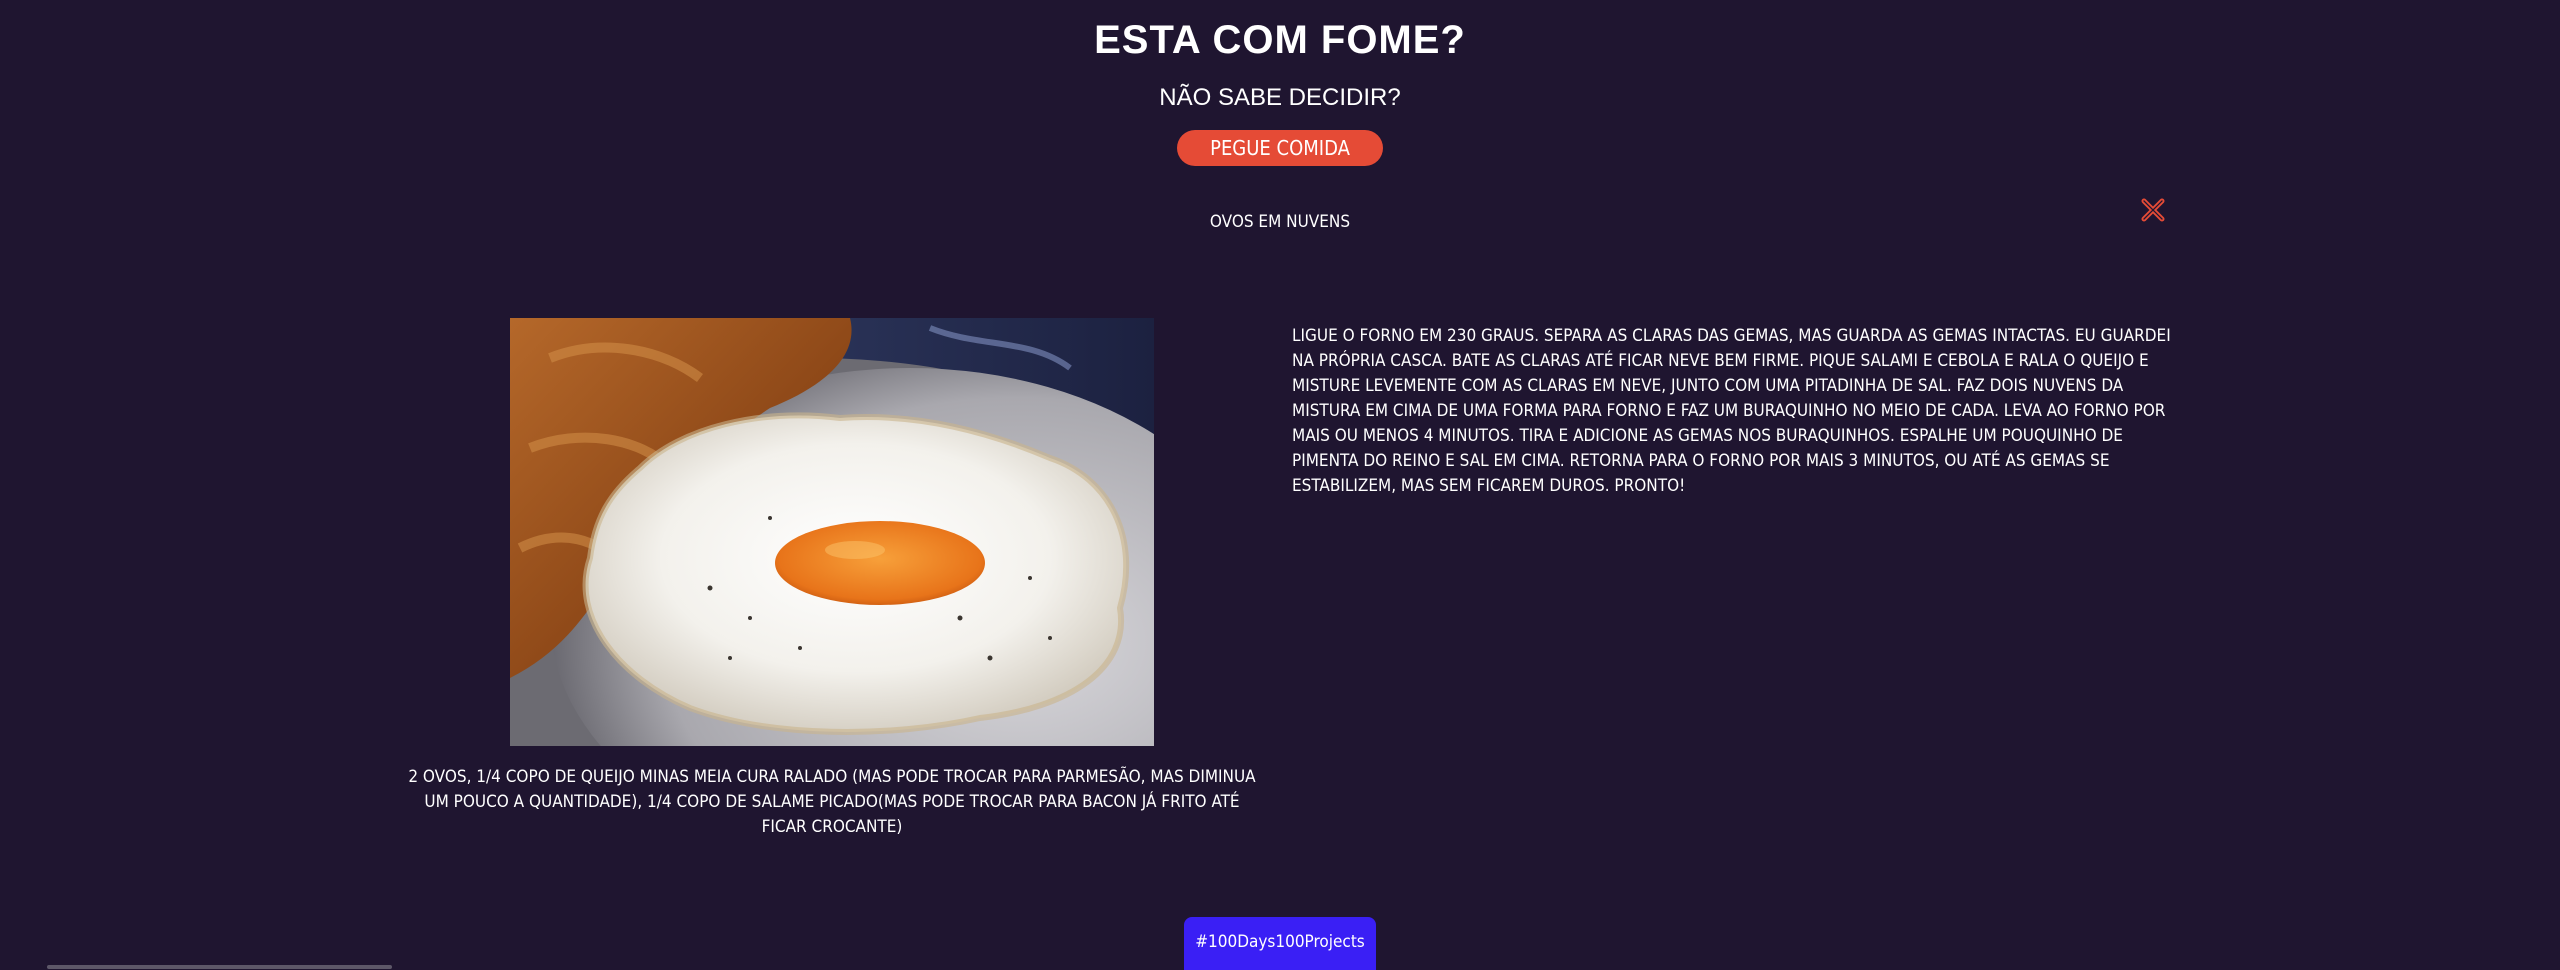 Image resolution: width=2560 pixels, height=970 pixels. I want to click on recipe-name: OVOS EM NUVENS, so click(1280, 222).